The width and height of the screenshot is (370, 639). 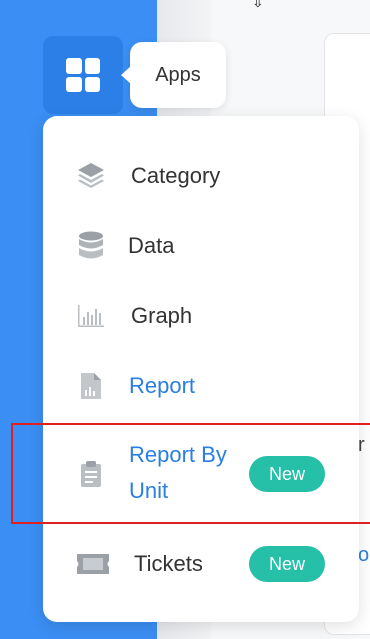 I want to click on background-link-fragment: o, so click(x=364, y=555).